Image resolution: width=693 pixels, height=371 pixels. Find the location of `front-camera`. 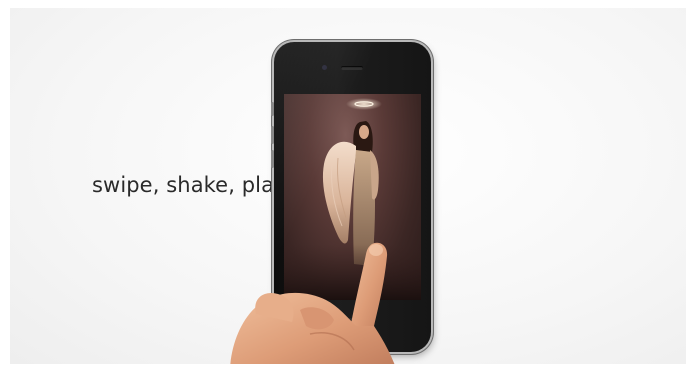

front-camera is located at coordinates (324, 67).